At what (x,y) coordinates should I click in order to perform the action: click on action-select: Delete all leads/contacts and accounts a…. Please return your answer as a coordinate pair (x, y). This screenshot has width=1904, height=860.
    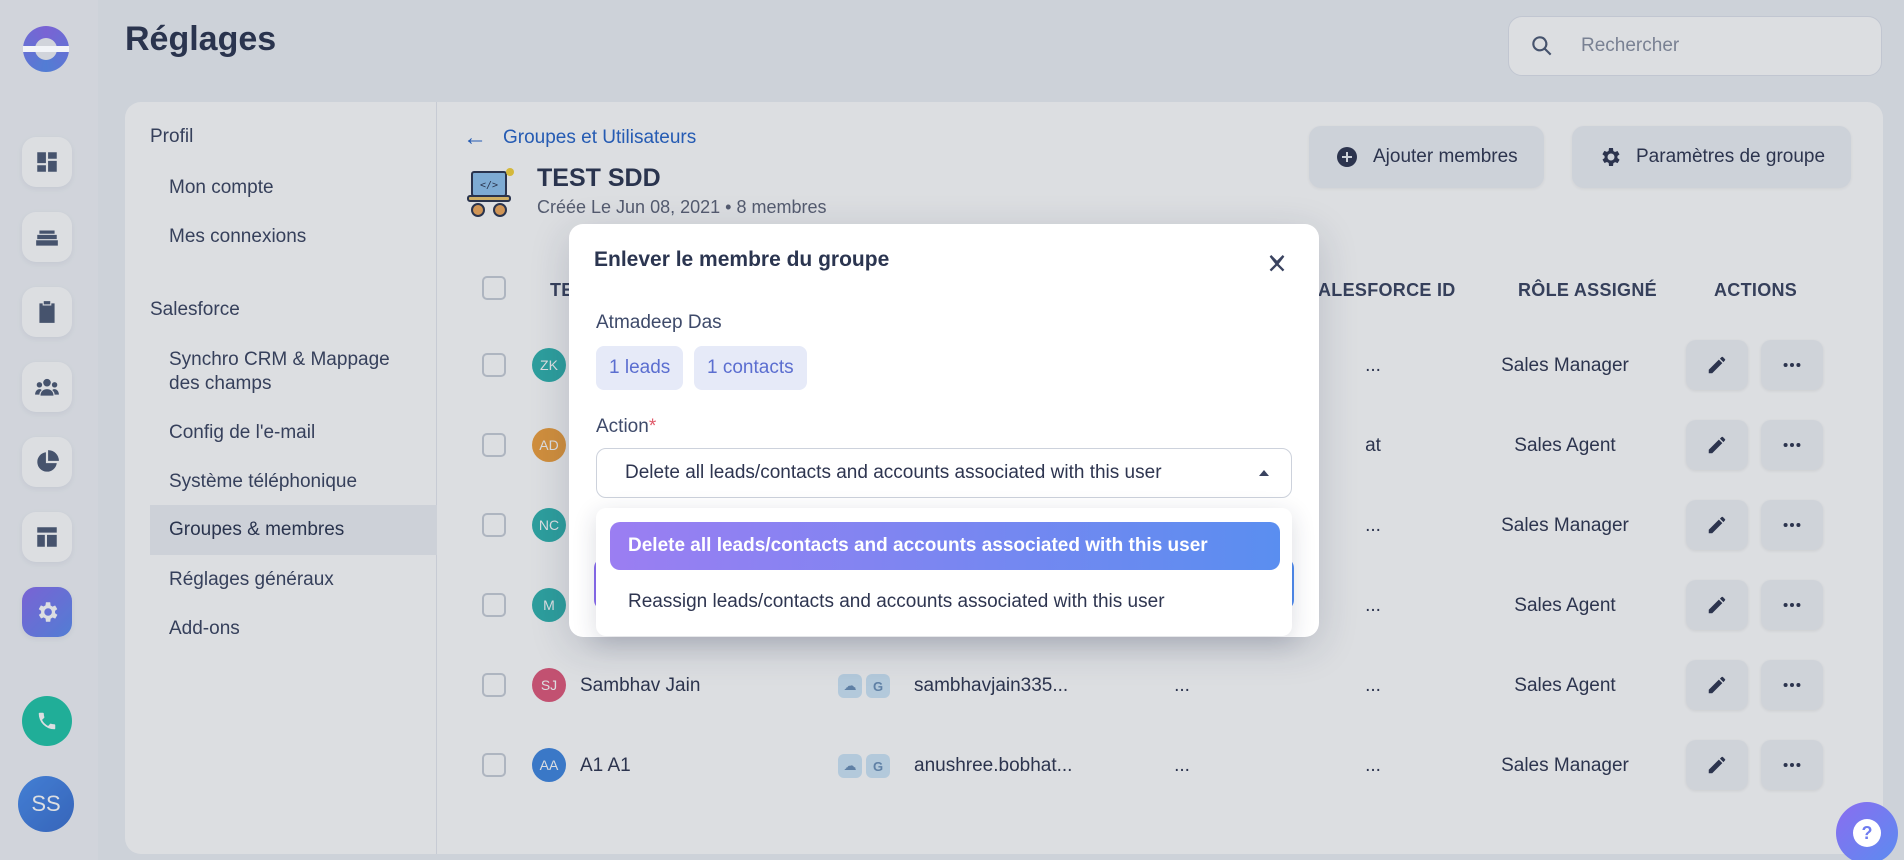
    Looking at the image, I should click on (944, 473).